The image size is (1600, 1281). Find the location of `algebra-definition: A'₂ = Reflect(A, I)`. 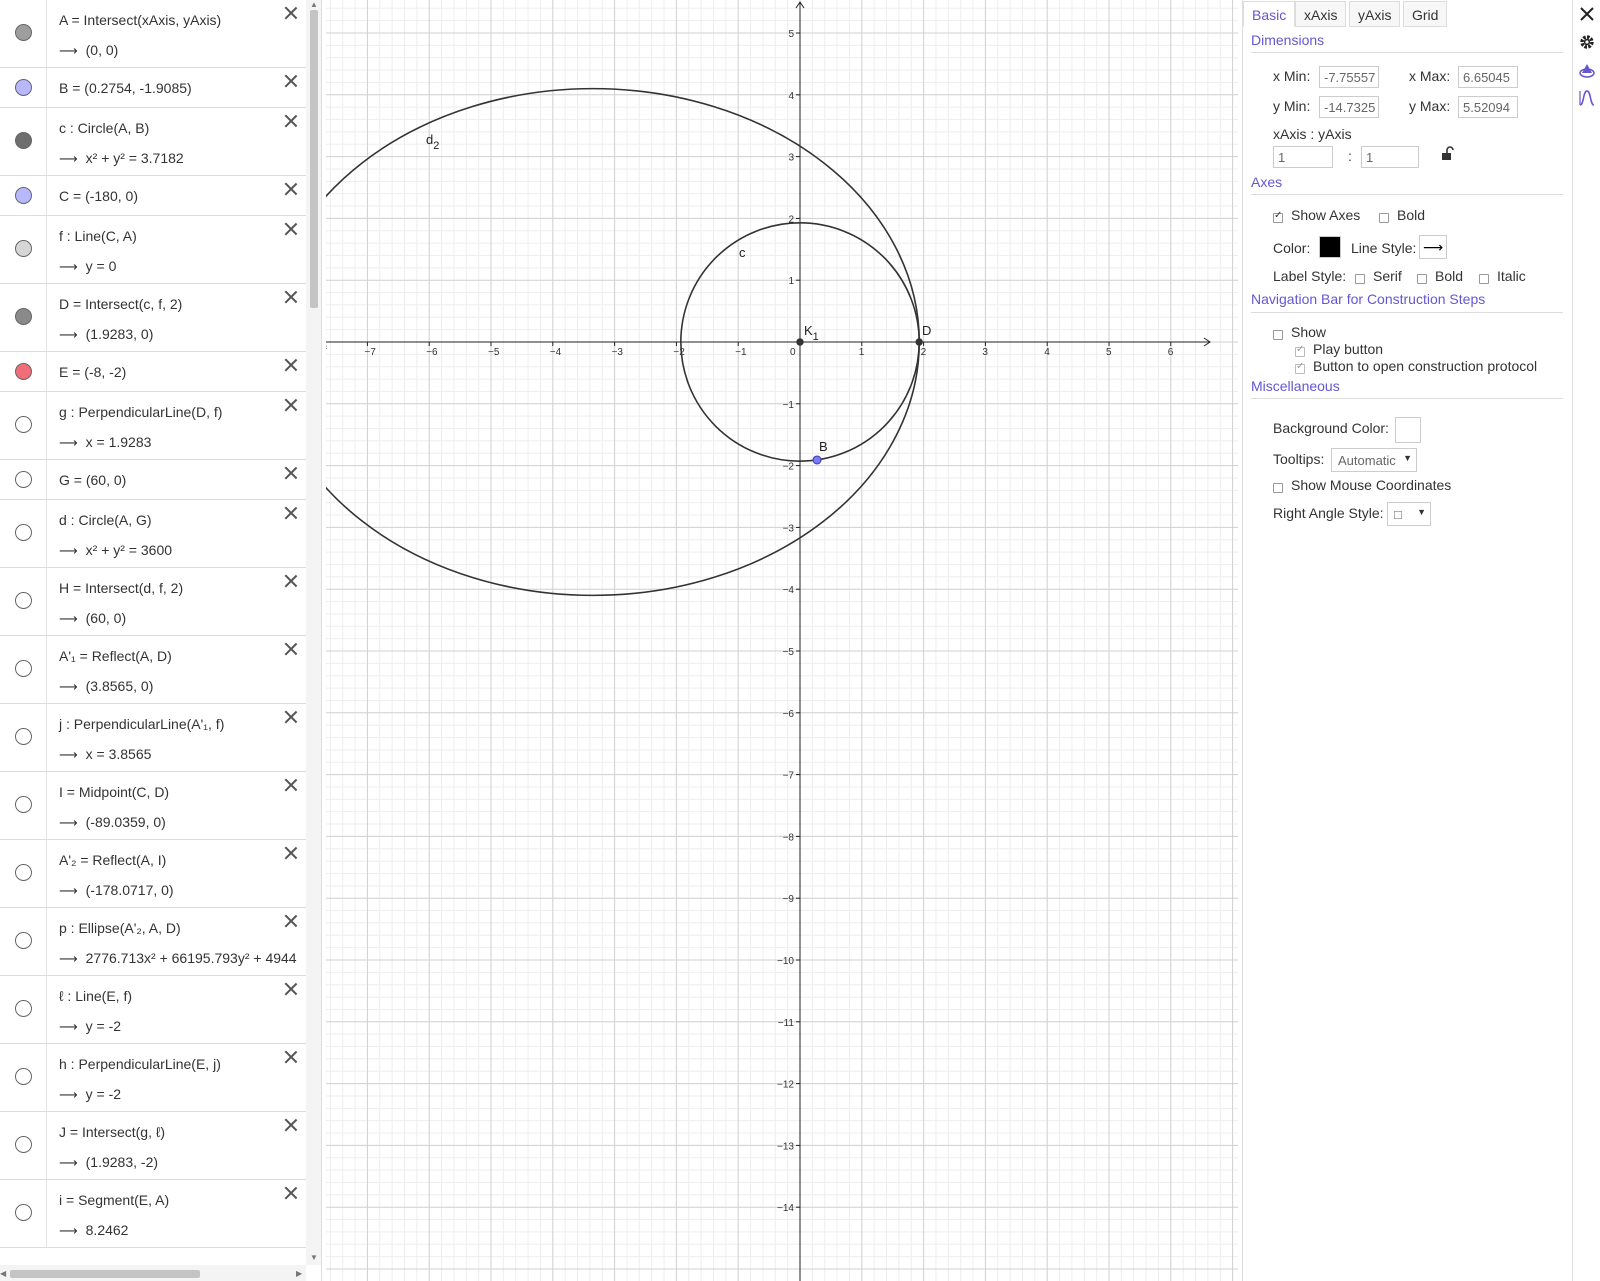

algebra-definition: A'₂ = Reflect(A, I) is located at coordinates (112, 860).